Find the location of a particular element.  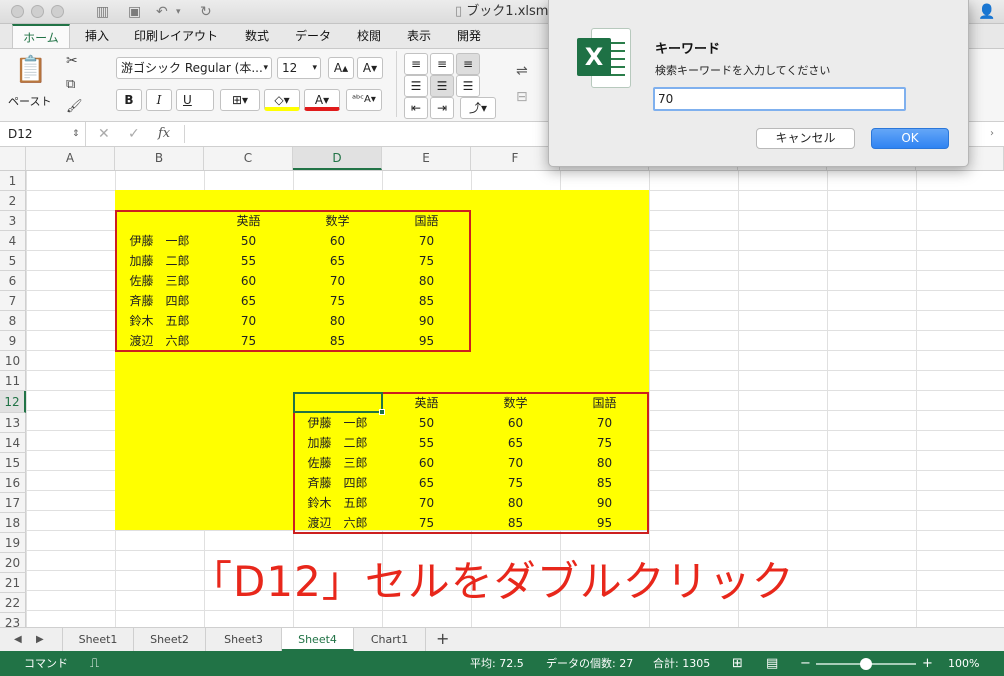

row-header: 20 is located at coordinates (13, 563).